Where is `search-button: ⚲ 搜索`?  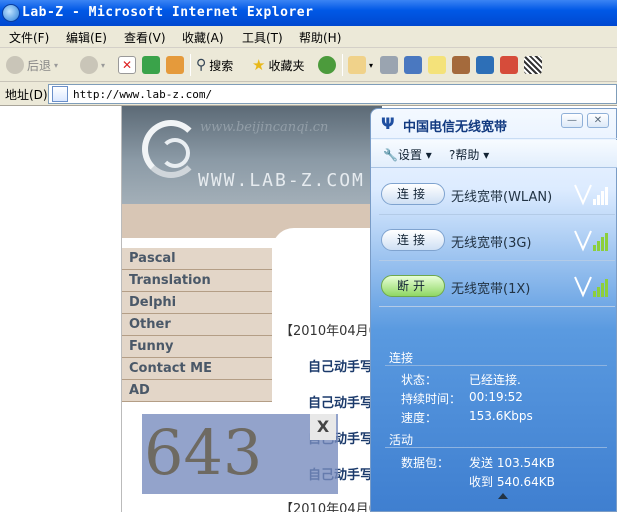 search-button: ⚲ 搜索 is located at coordinates (214, 65).